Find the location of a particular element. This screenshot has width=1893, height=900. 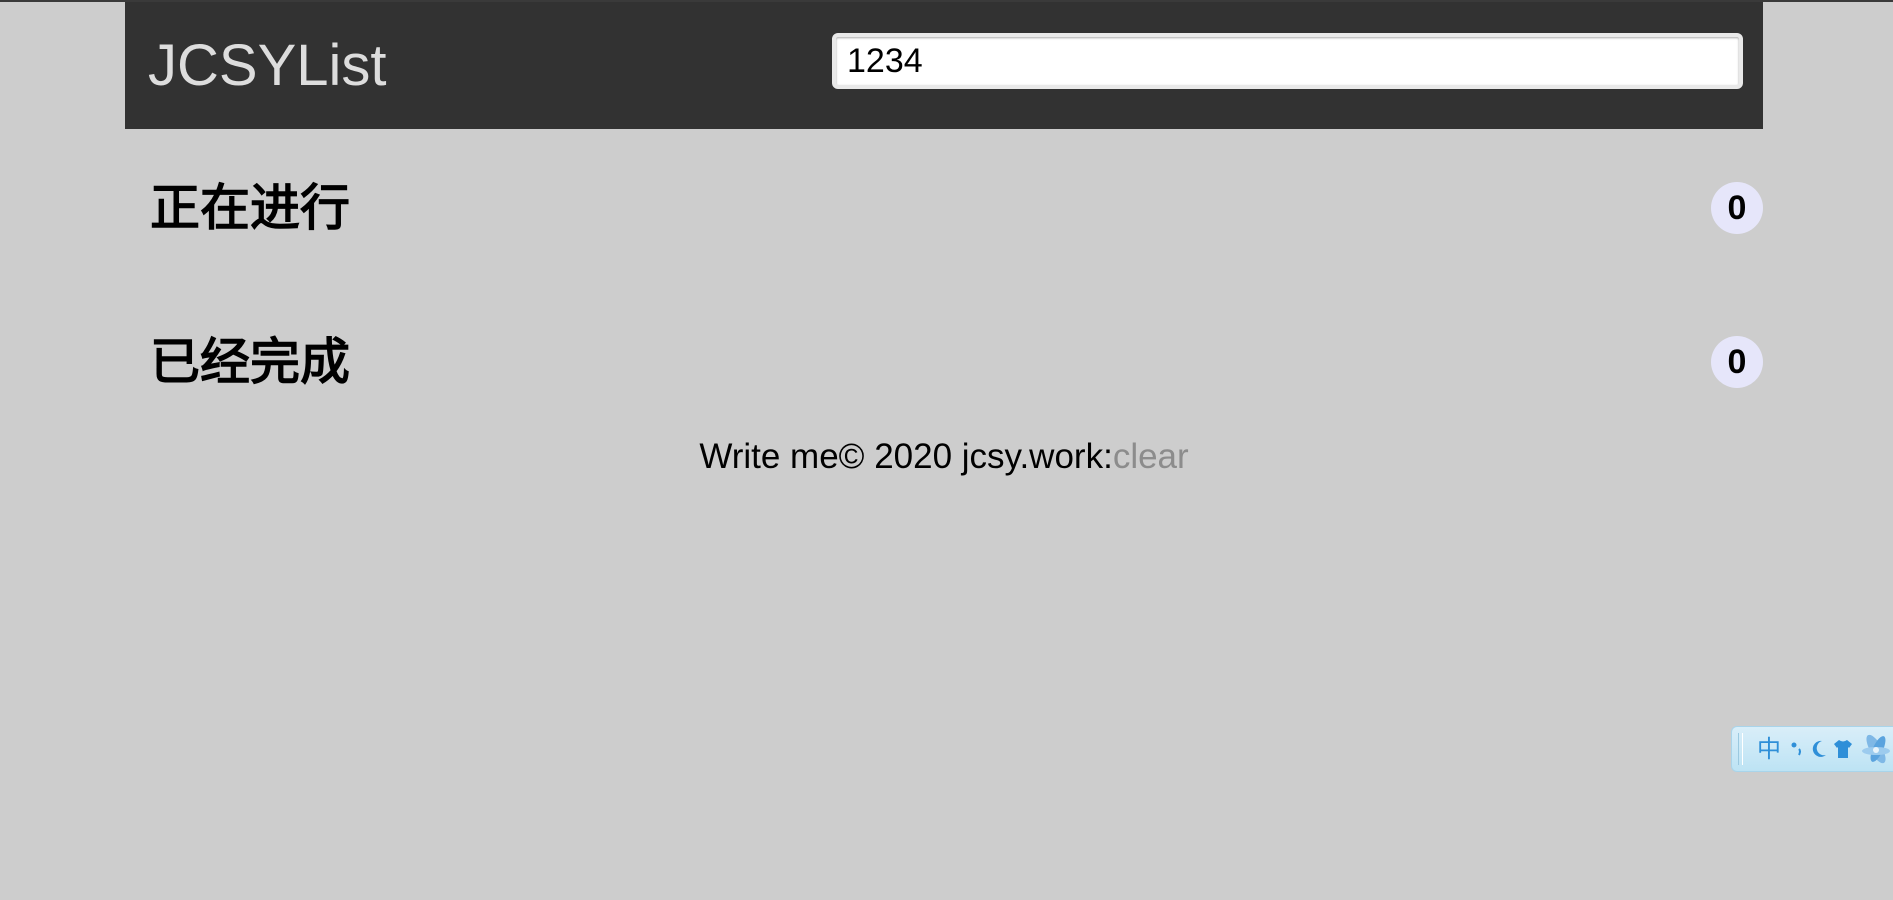

section-done: 已经完成 0 is located at coordinates (944, 361).